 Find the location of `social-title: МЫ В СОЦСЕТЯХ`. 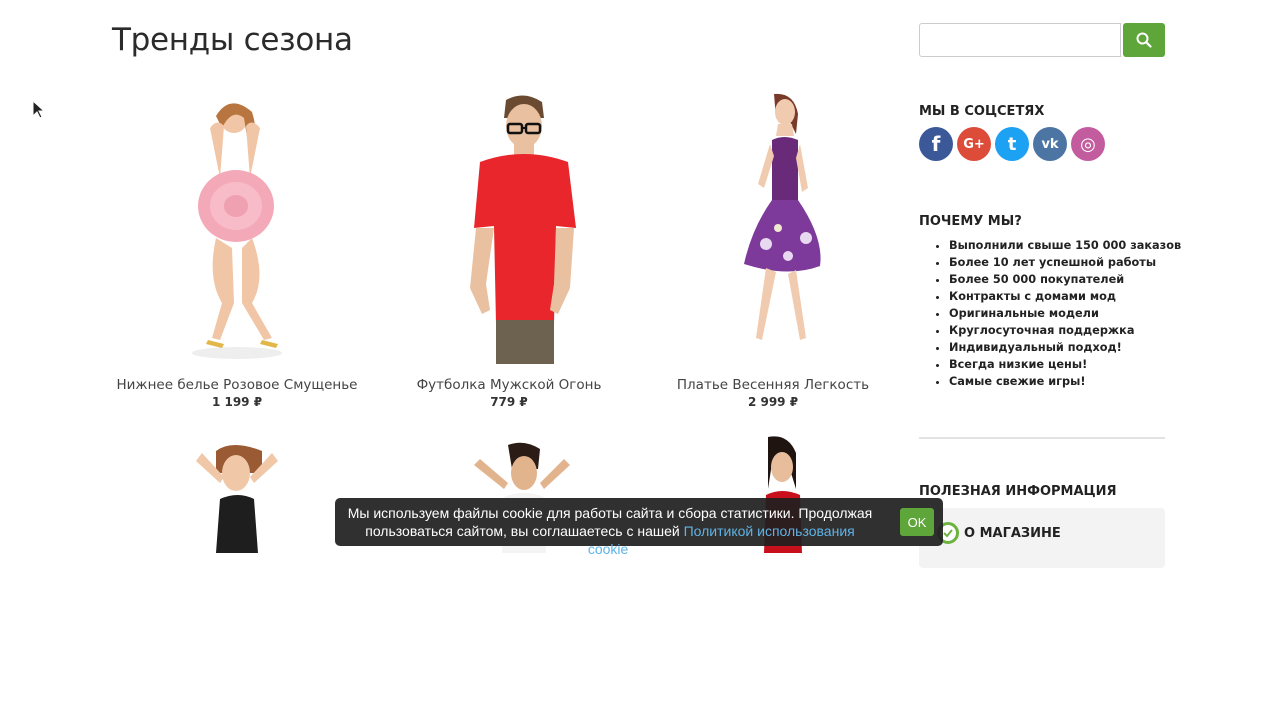

social-title: МЫ В СОЦСЕТЯХ is located at coordinates (982, 111).